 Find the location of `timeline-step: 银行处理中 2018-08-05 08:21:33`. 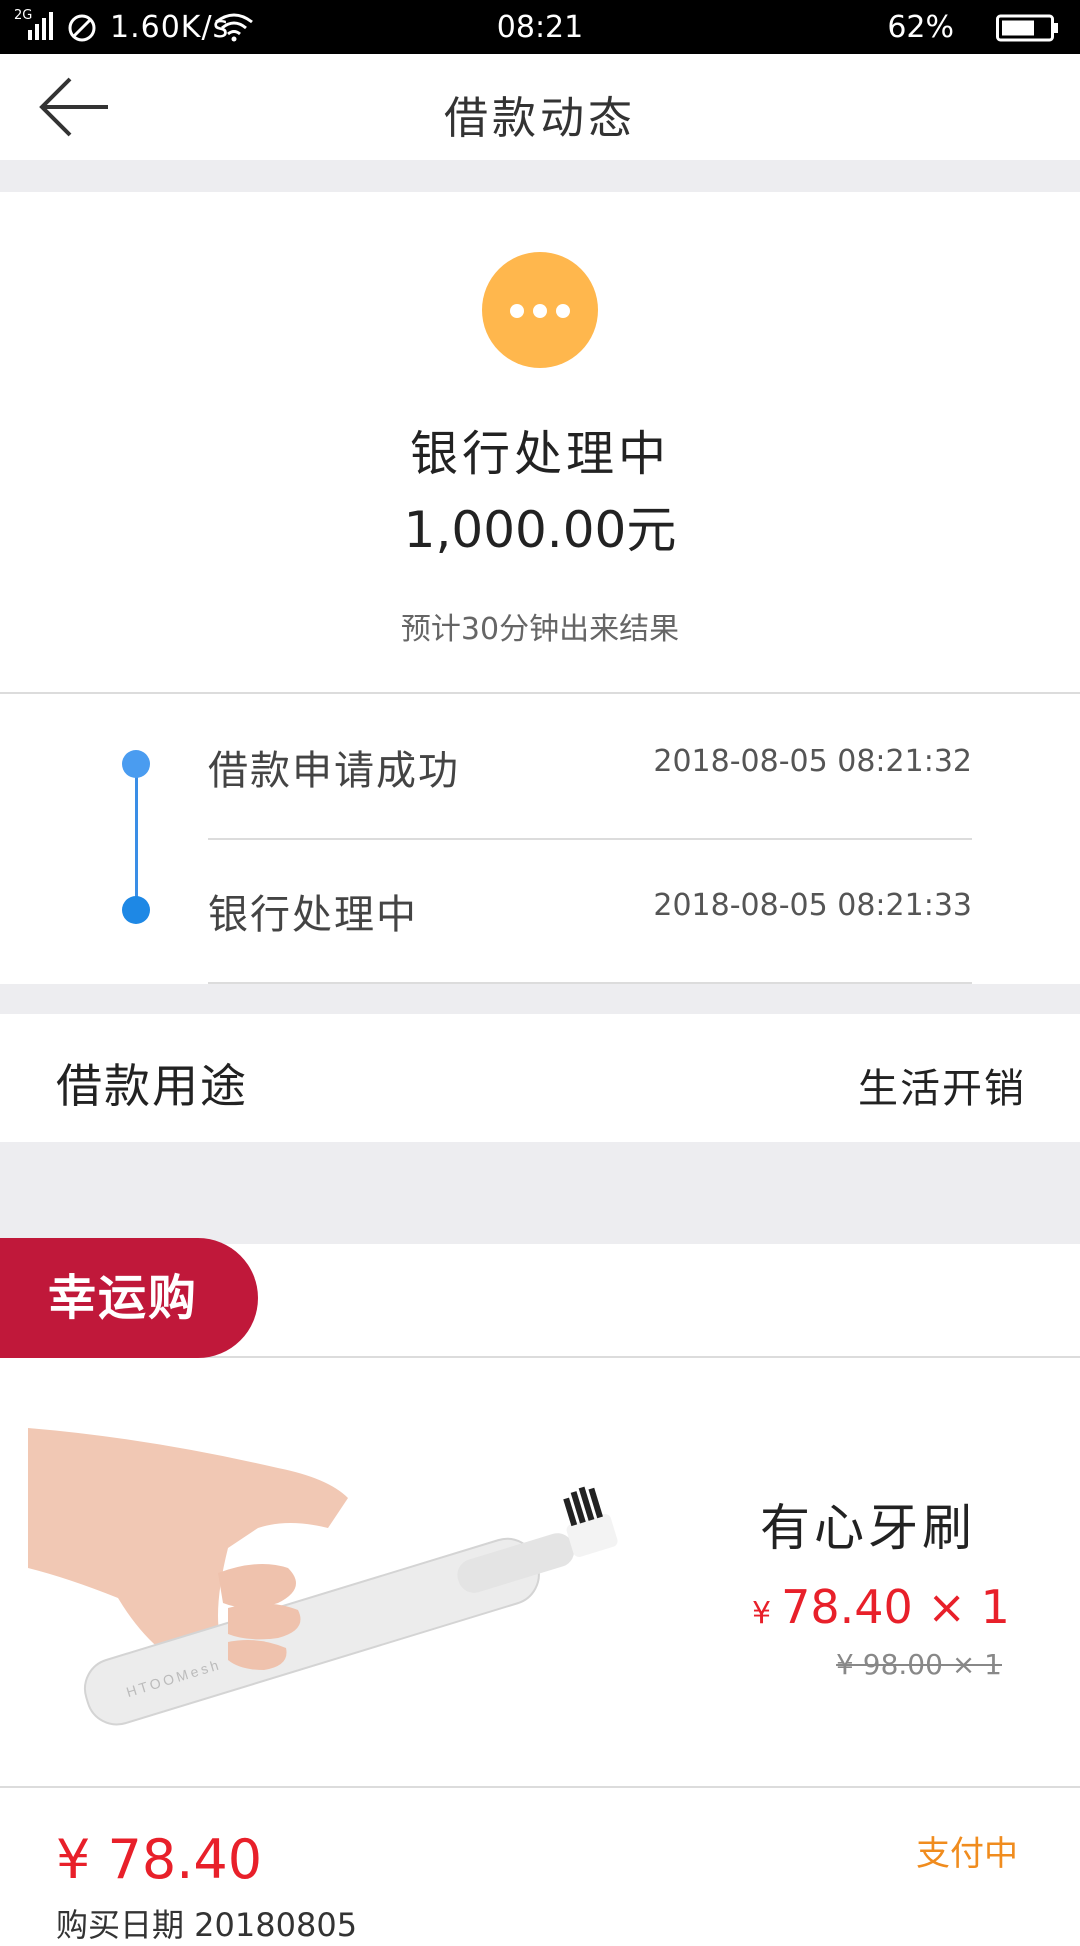

timeline-step: 银行处理中 2018-08-05 08:21:33 is located at coordinates (590, 911).